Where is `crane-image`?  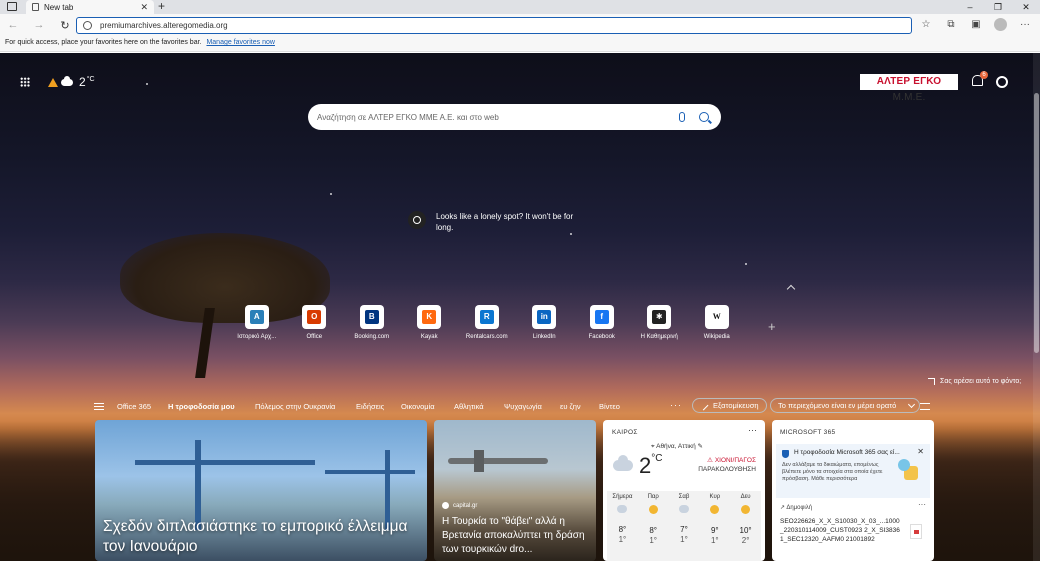
crane-image is located at coordinates (370, 472).